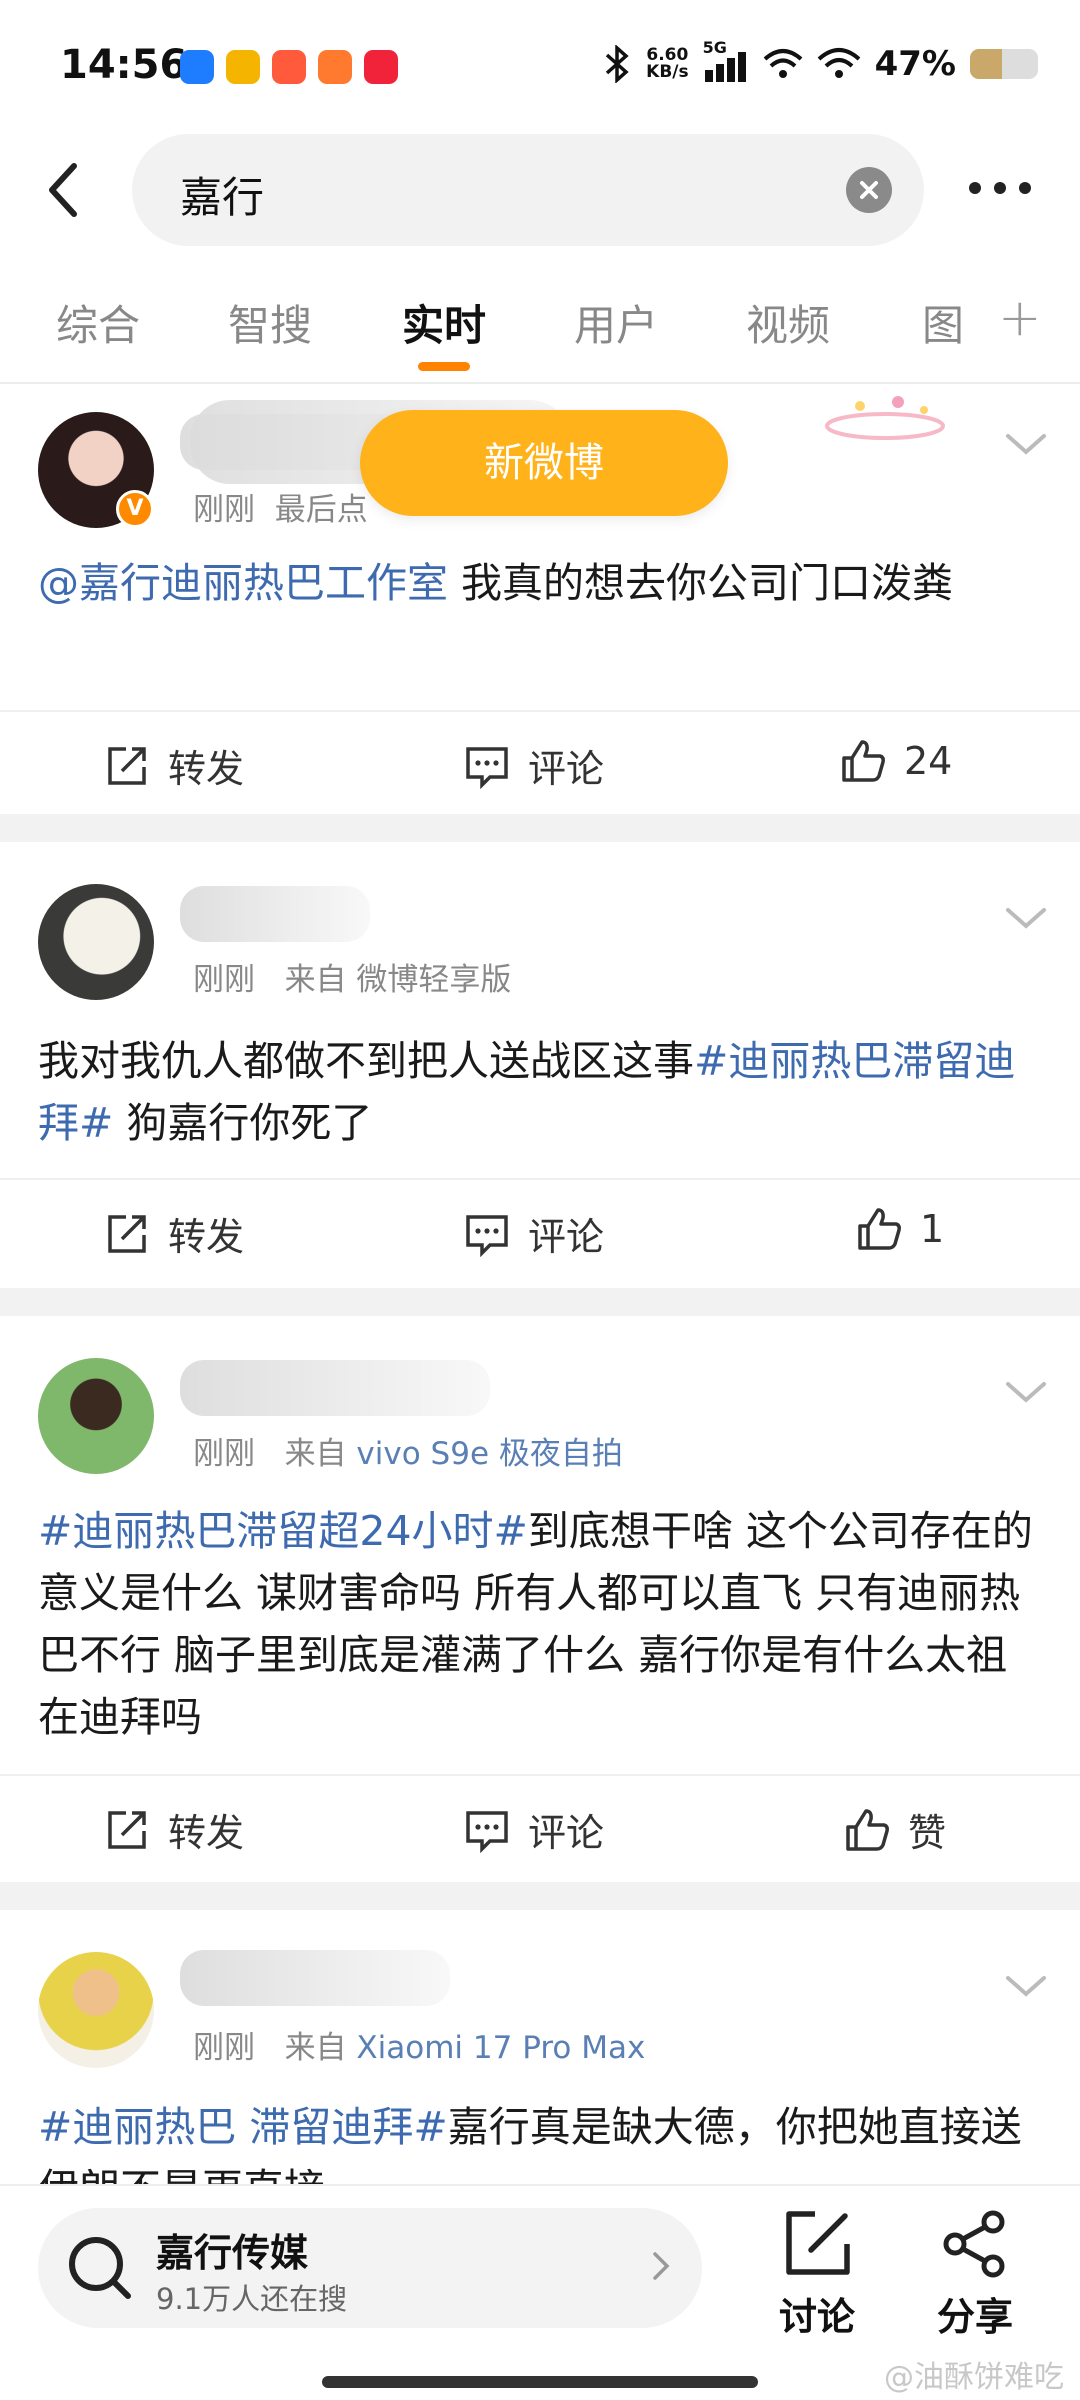 This screenshot has width=1080, height=2400. I want to click on tab-comprehensive: 综合, so click(98, 322).